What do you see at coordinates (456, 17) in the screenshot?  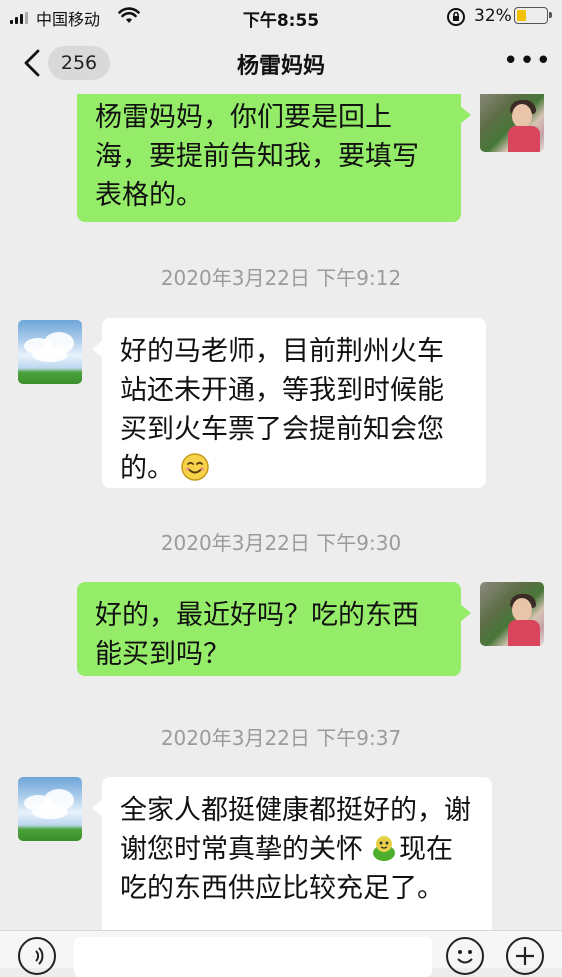 I see `rotation-lock-icon` at bounding box center [456, 17].